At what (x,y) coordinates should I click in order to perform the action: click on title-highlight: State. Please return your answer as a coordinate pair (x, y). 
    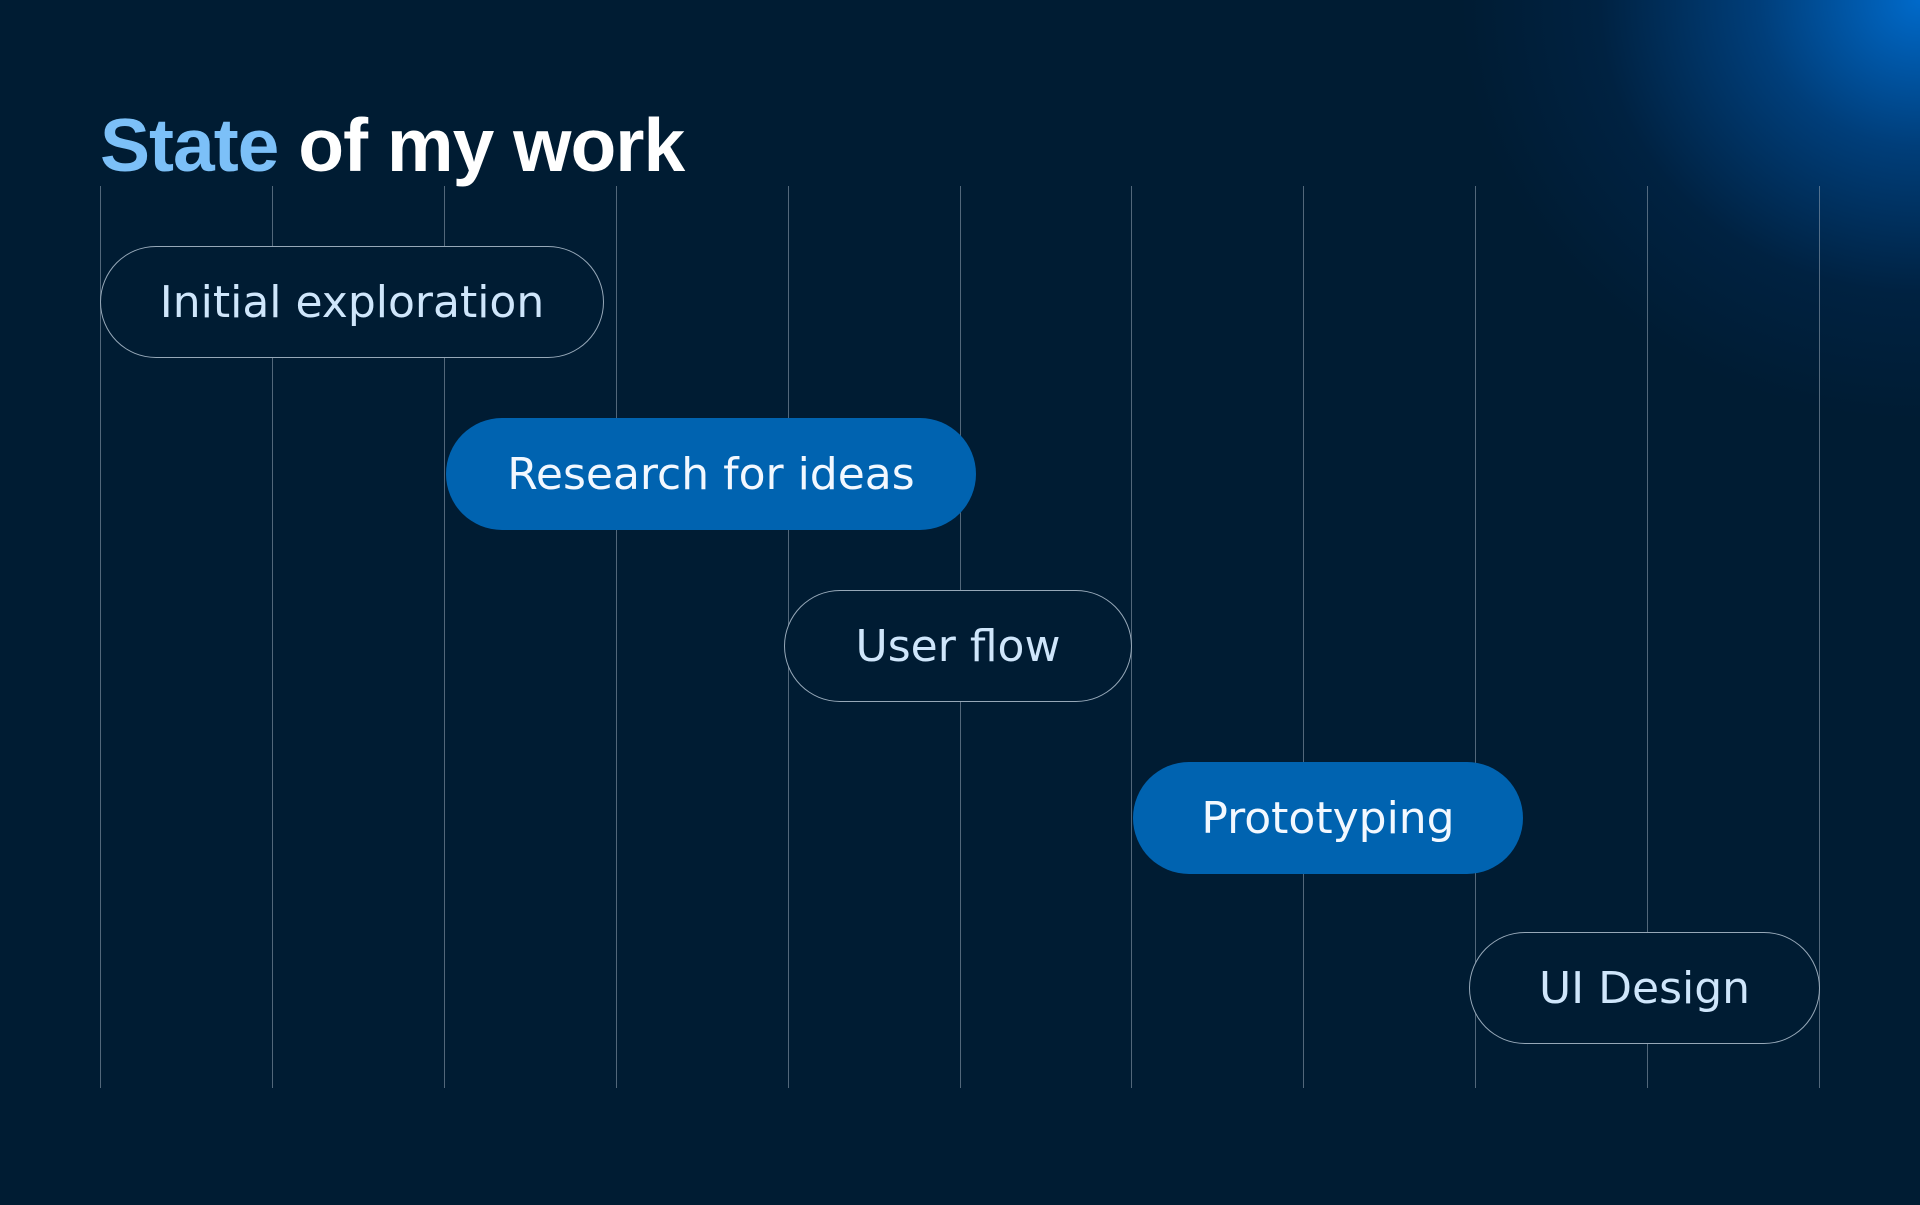
    Looking at the image, I should click on (189, 145).